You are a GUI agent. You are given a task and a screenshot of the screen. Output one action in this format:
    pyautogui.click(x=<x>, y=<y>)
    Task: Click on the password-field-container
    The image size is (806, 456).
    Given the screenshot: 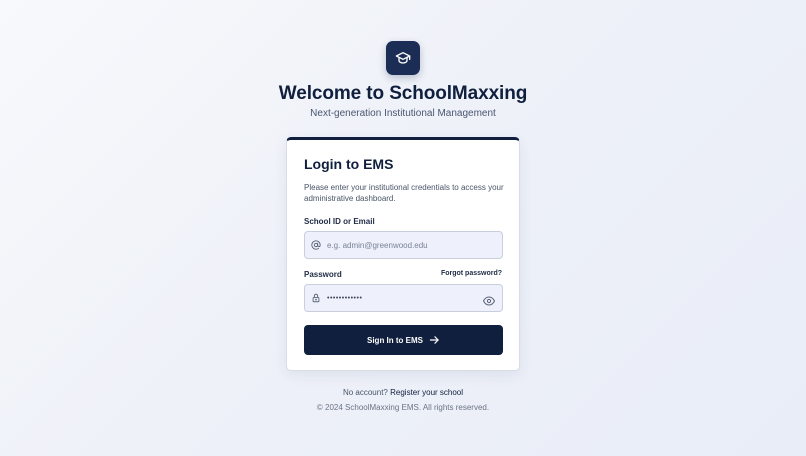 What is the action you would take?
    pyautogui.click(x=403, y=298)
    